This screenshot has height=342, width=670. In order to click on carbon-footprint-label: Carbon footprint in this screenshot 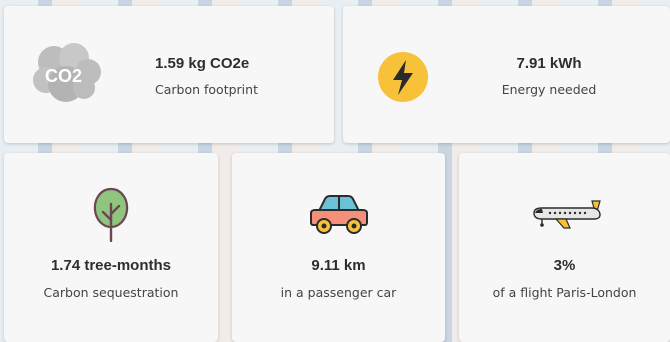, I will do `click(206, 89)`.